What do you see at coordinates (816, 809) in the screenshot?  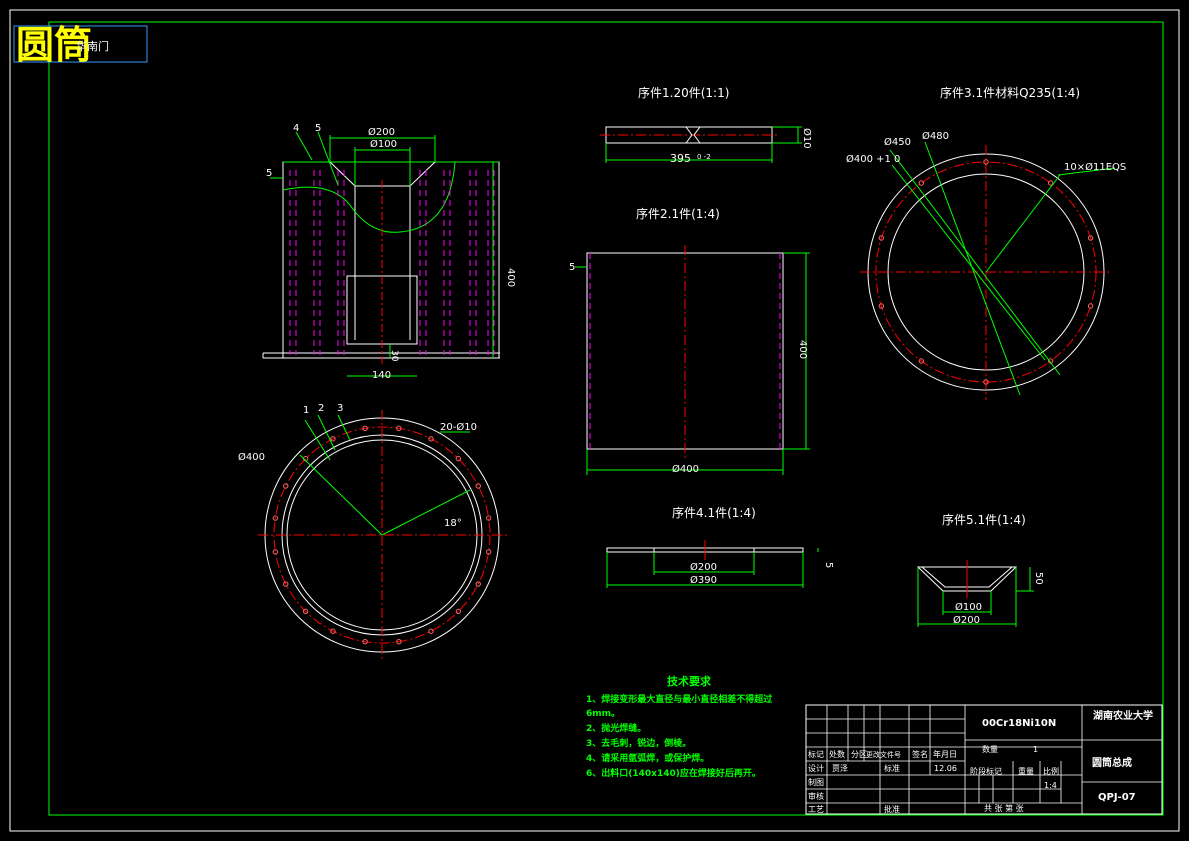 I see `tb-process: 工艺` at bounding box center [816, 809].